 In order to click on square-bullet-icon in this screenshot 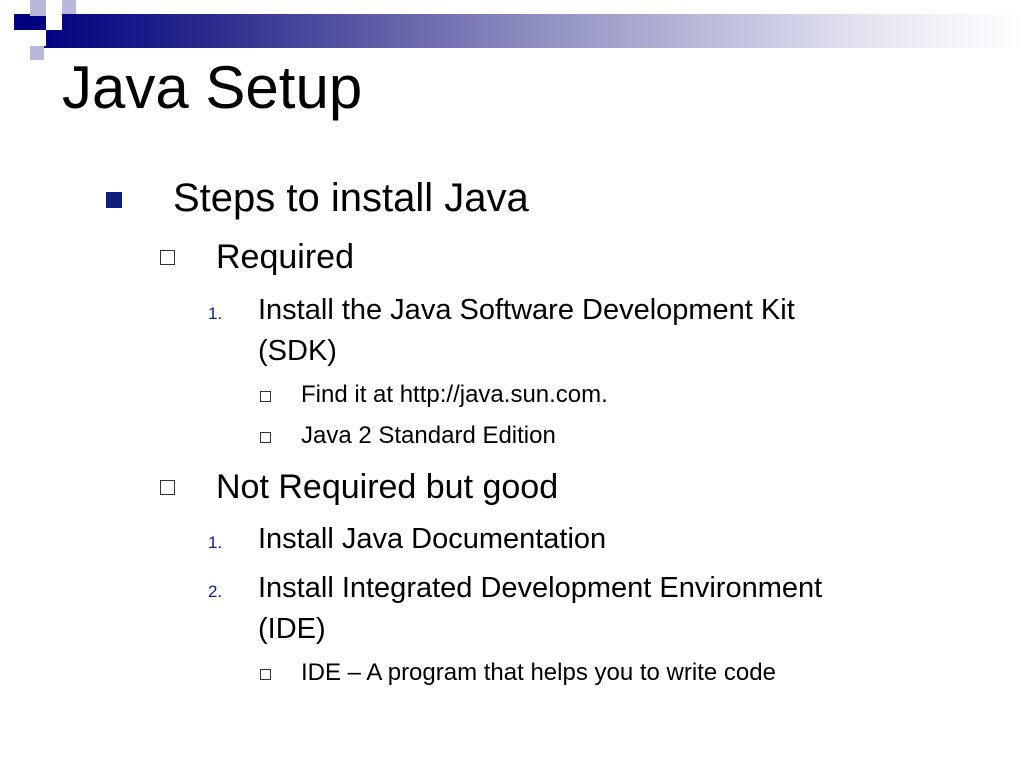, I will do `click(114, 200)`.